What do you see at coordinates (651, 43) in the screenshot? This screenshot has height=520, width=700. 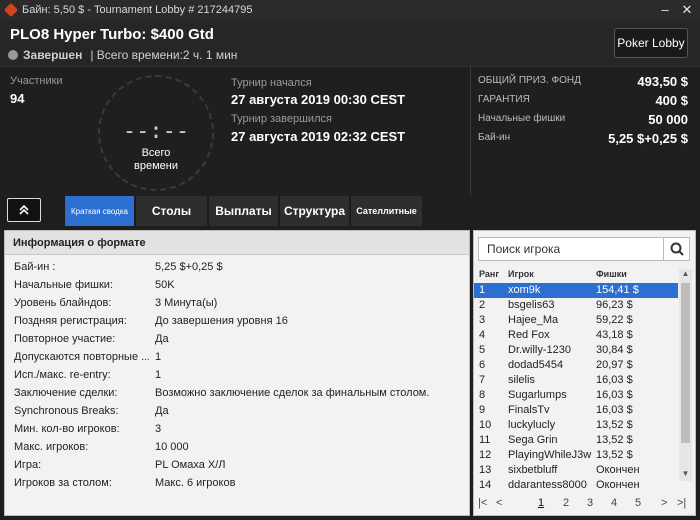 I see `poker-lobby-button: Poker Lobby` at bounding box center [651, 43].